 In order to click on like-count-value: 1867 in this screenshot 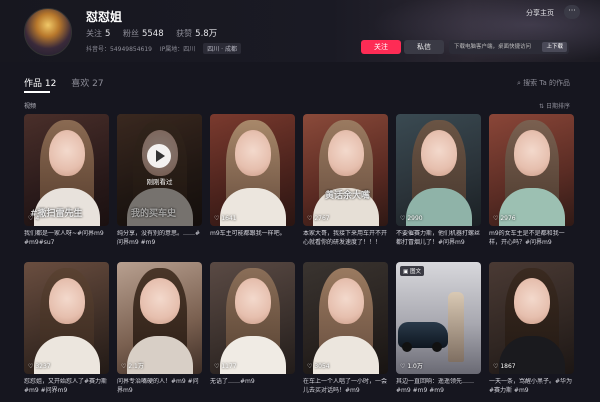, I will do `click(508, 366)`.